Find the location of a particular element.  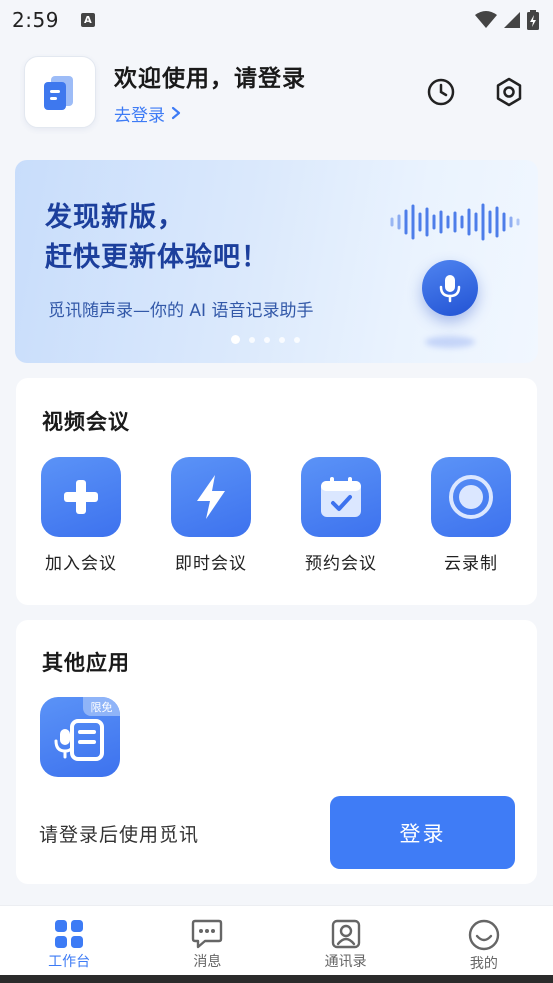

go-login-label: 去登录 is located at coordinates (139, 115).